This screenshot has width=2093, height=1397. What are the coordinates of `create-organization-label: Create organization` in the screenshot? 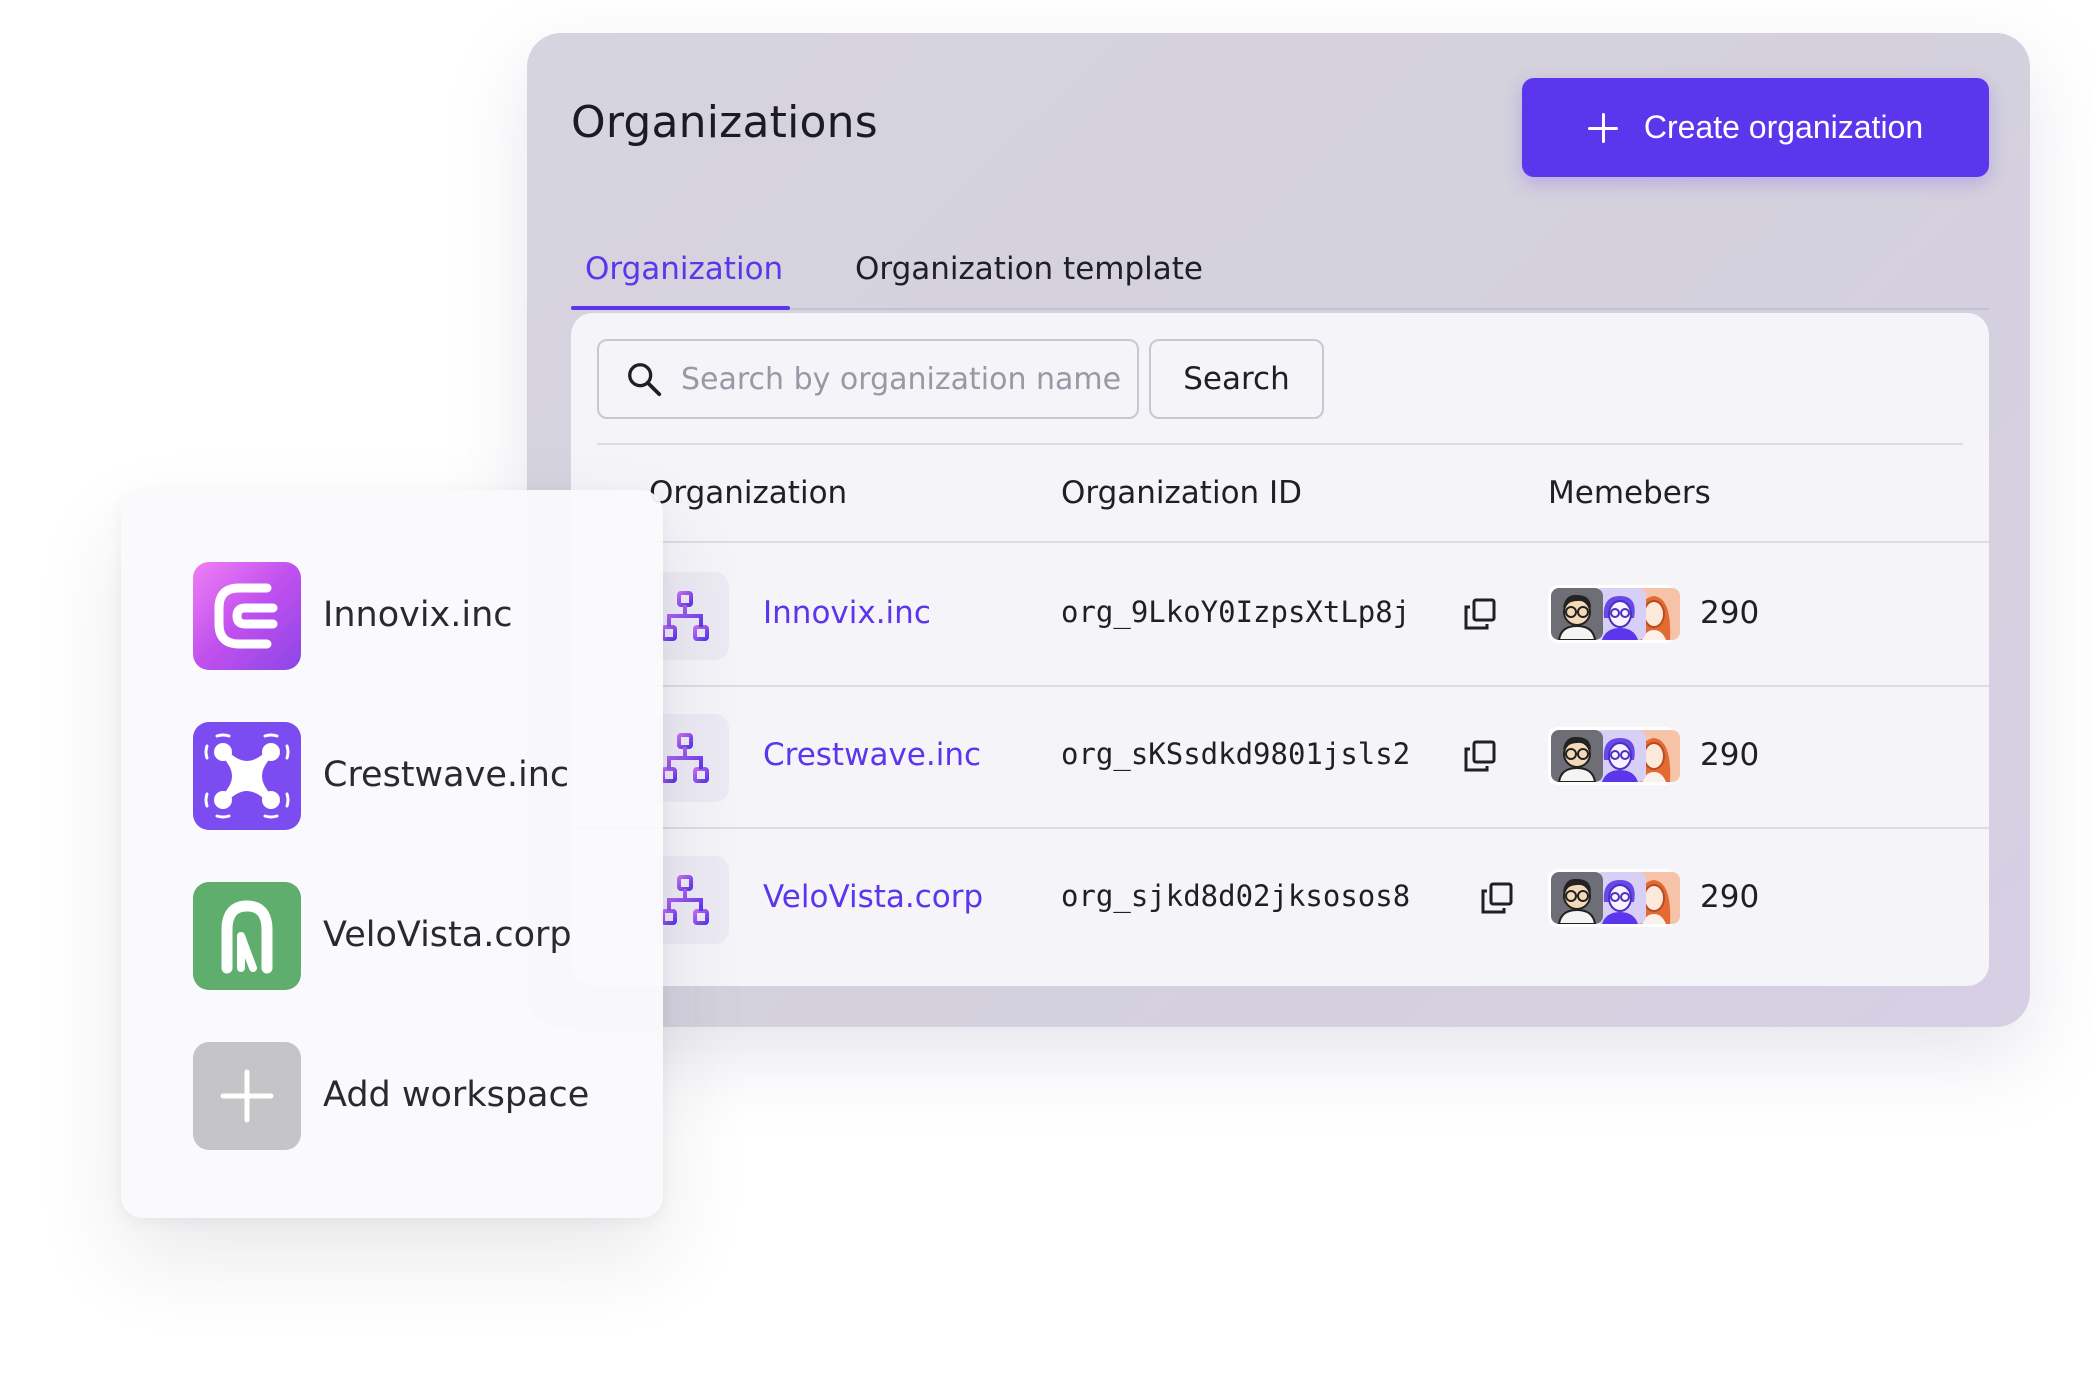 It's located at (1783, 127).